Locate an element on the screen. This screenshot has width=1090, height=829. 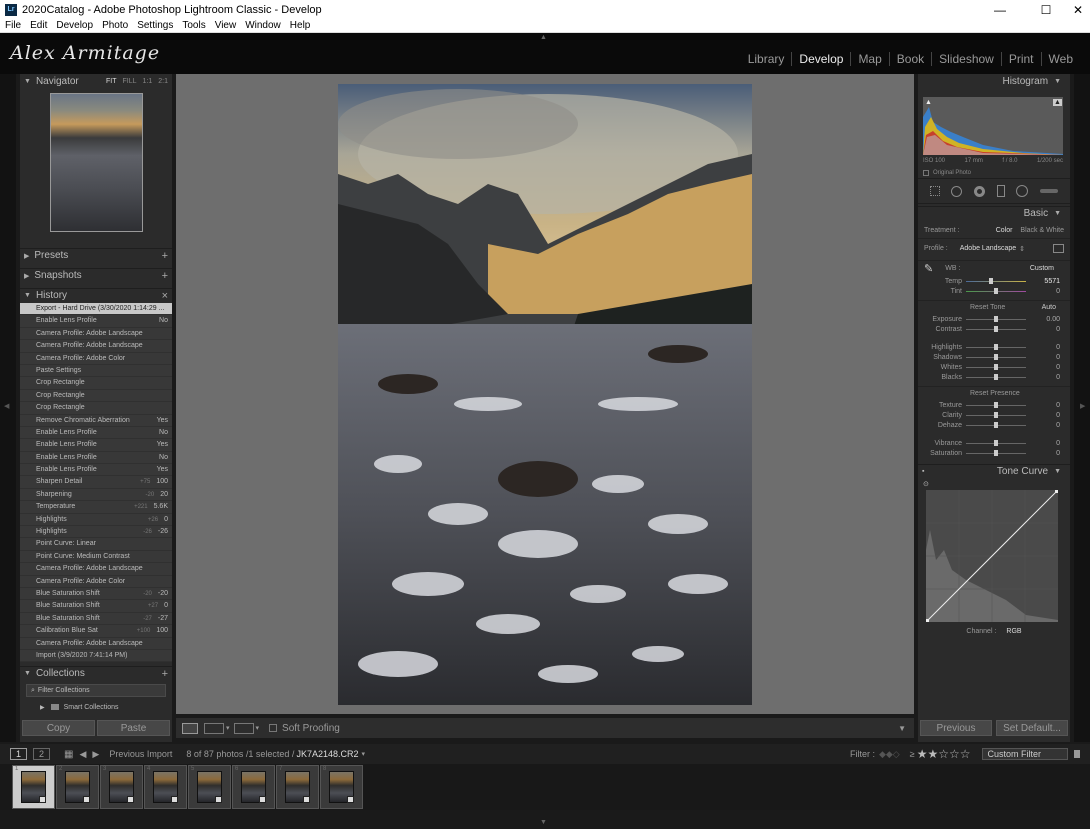
basic-header: Basic ▼ is located at coordinates (994, 213).